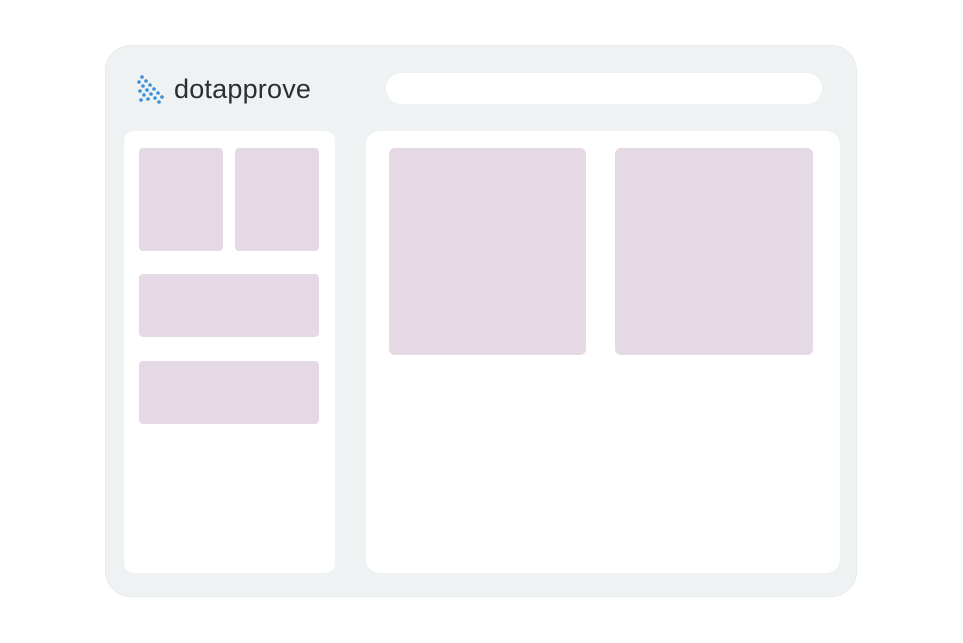 The height and width of the screenshot is (643, 963). I want to click on dotapprove-dots-icon, so click(150, 89).